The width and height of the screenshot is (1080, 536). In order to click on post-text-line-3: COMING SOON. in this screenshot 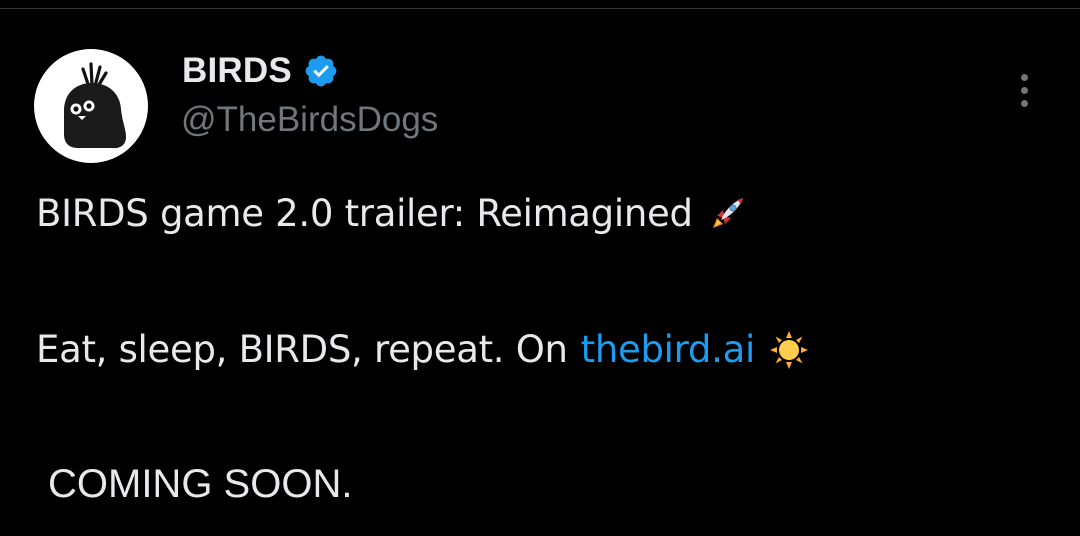, I will do `click(200, 484)`.